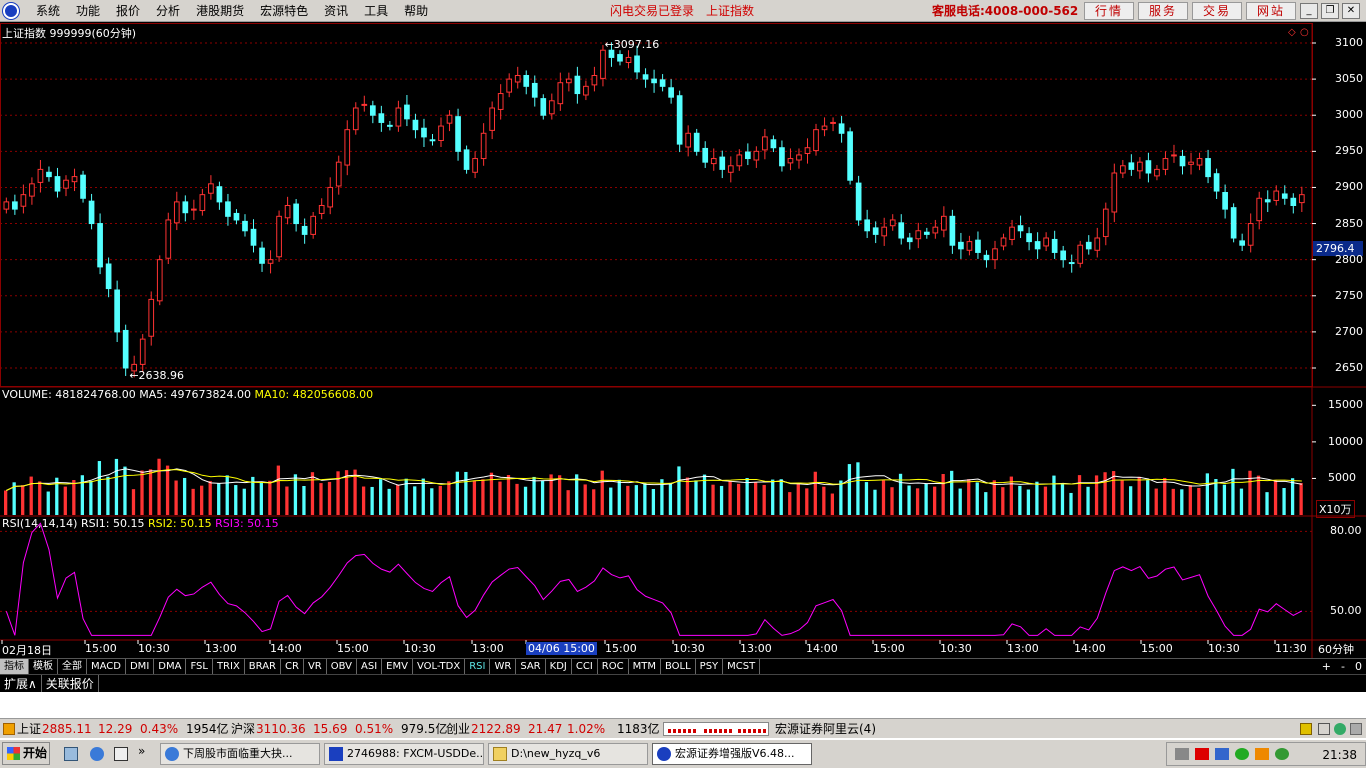 Image resolution: width=1366 pixels, height=768 pixels. I want to click on tab-control-1: -, so click(1343, 666).